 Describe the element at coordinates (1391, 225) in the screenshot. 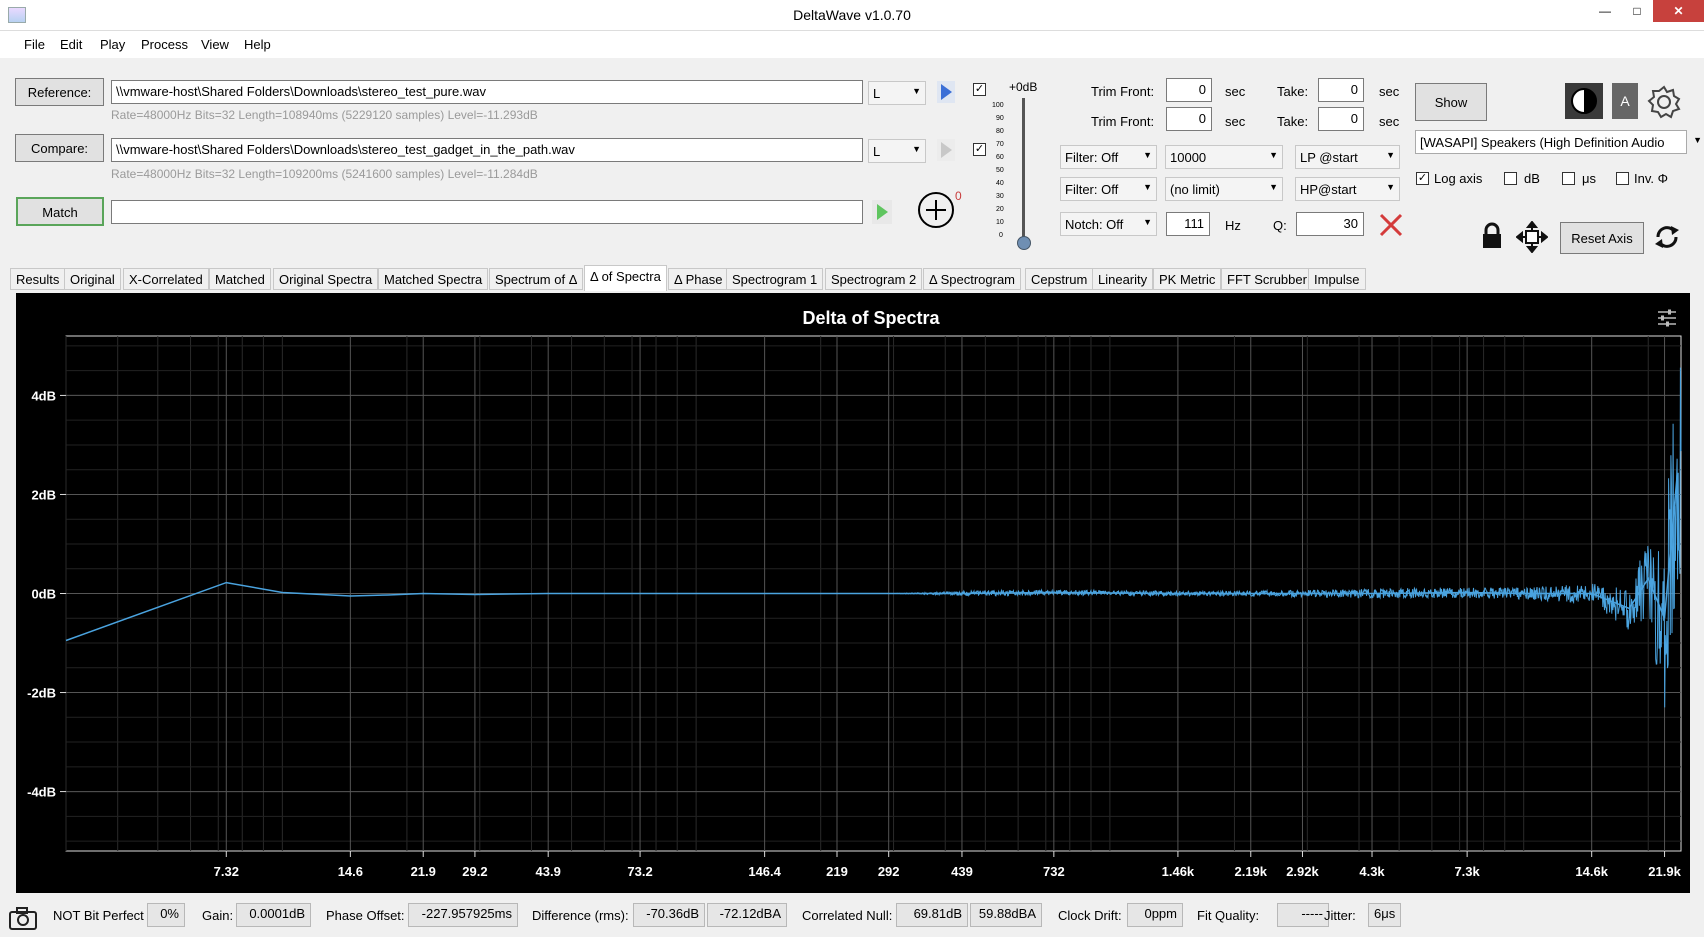

I see `clear-filters-button` at that location.